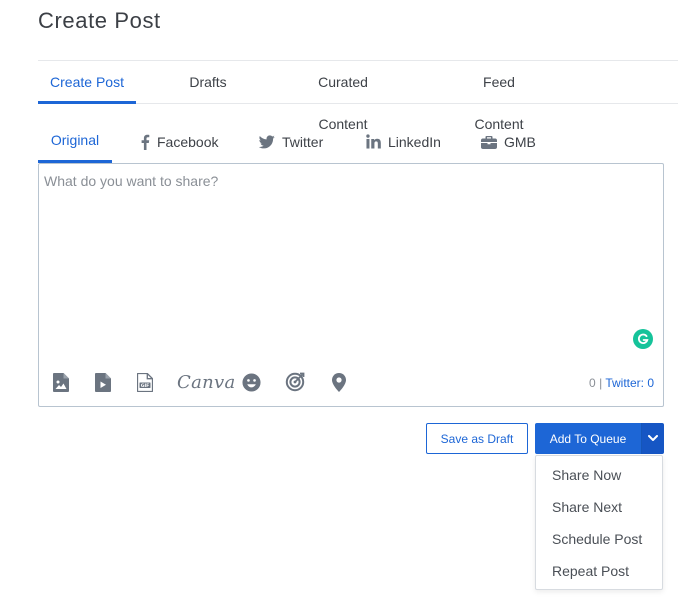  I want to click on queue-options-toggle, so click(652, 438).